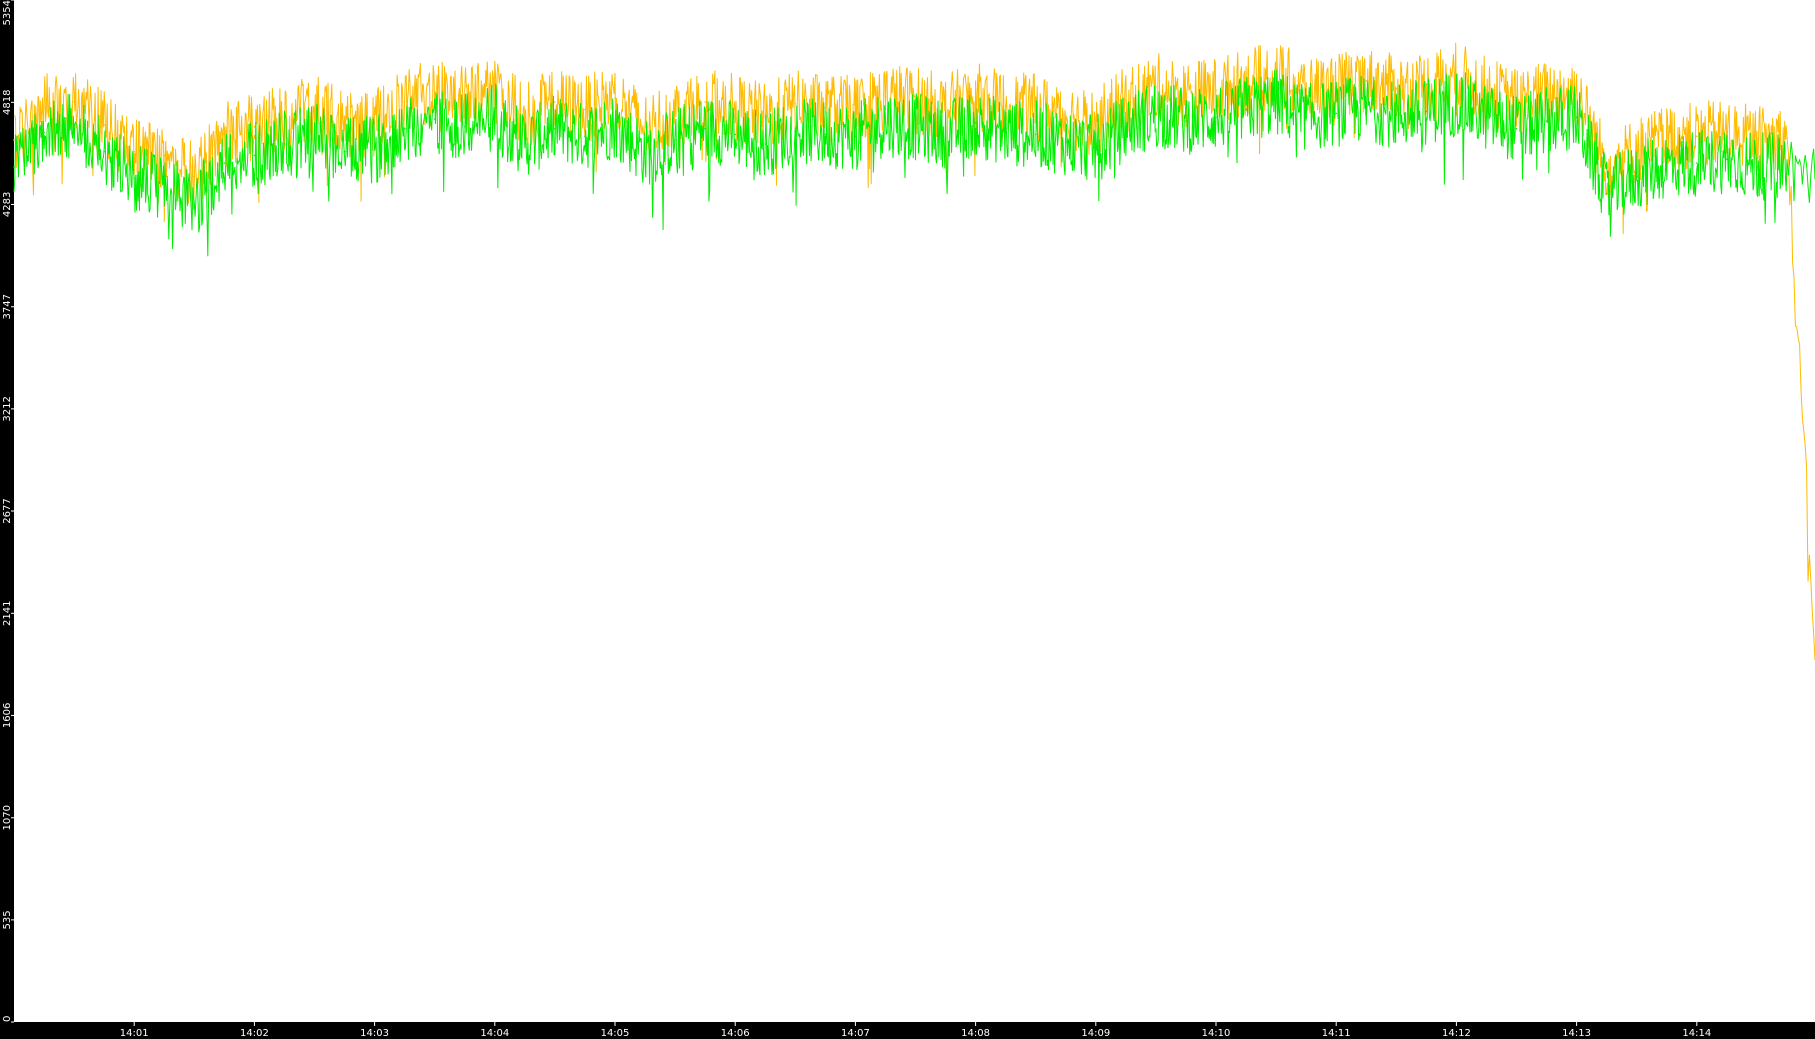 The height and width of the screenshot is (1039, 1815). What do you see at coordinates (374, 1033) in the screenshot?
I see `x-tick-label: 14:03` at bounding box center [374, 1033].